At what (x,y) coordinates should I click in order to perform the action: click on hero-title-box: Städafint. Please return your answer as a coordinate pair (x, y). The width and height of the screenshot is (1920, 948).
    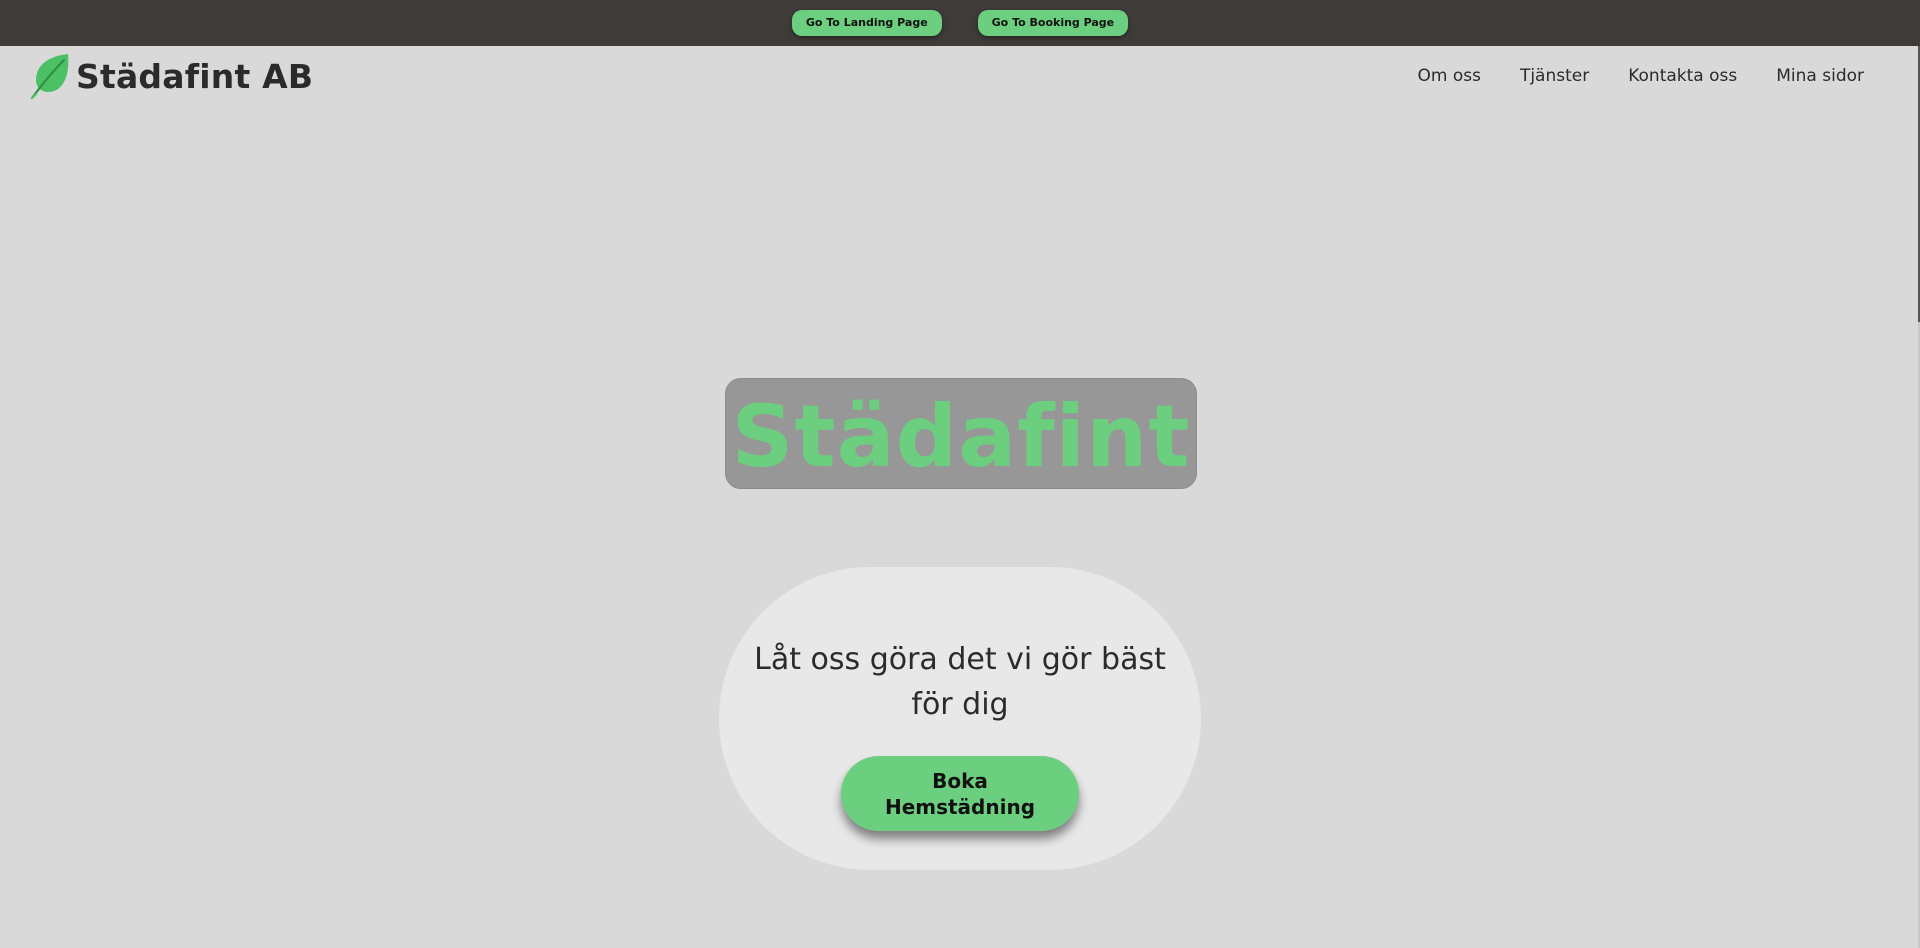
    Looking at the image, I should click on (961, 433).